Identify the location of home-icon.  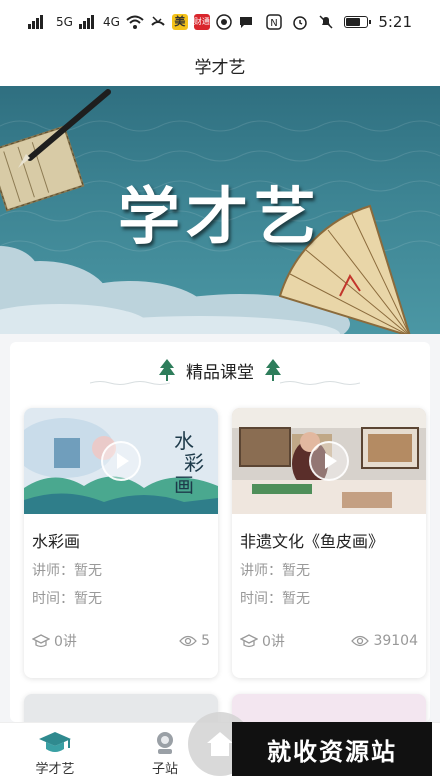
(220, 744).